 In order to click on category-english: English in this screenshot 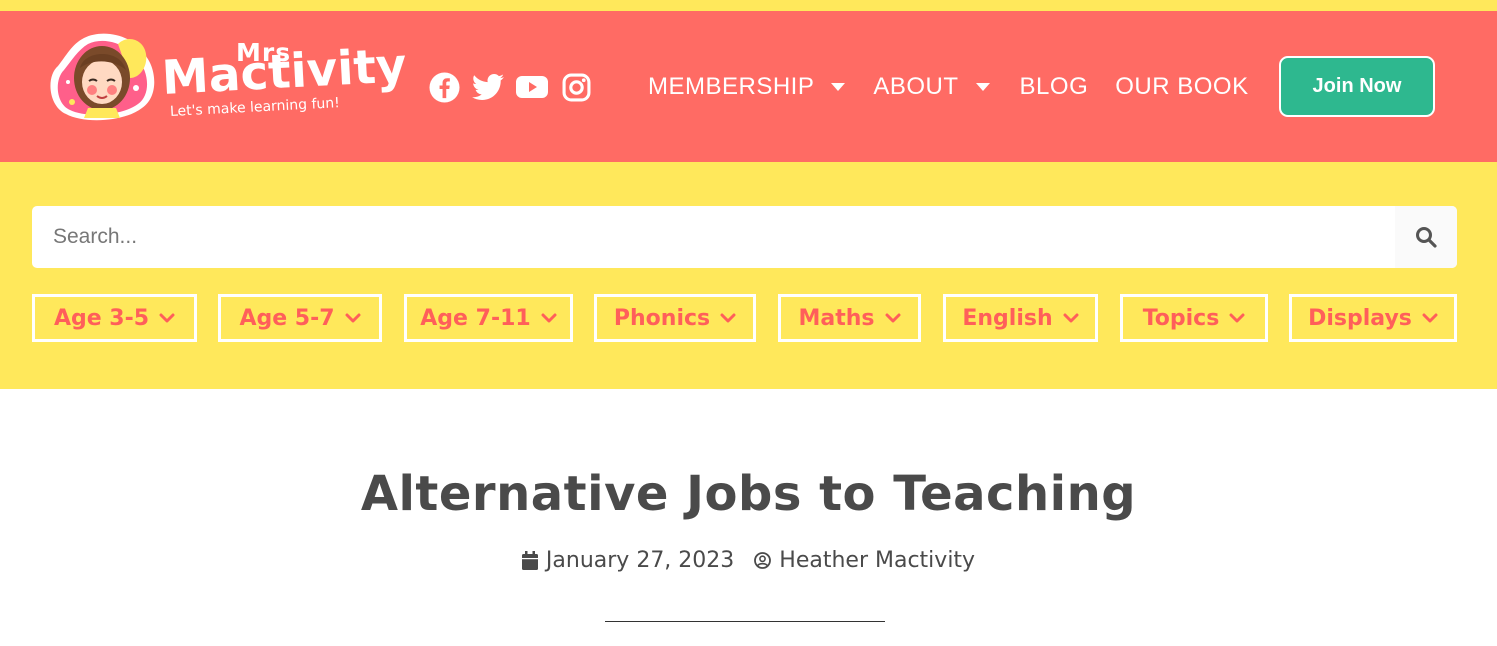, I will do `click(1020, 318)`.